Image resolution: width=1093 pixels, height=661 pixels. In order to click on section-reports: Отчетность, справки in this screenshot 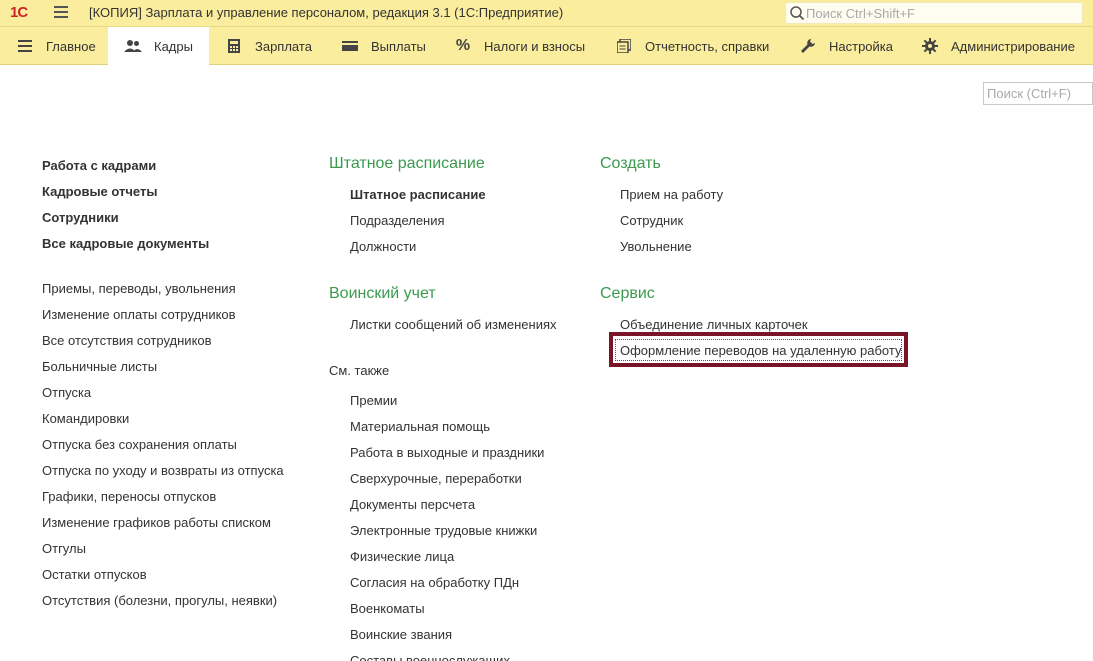, I will do `click(692, 46)`.